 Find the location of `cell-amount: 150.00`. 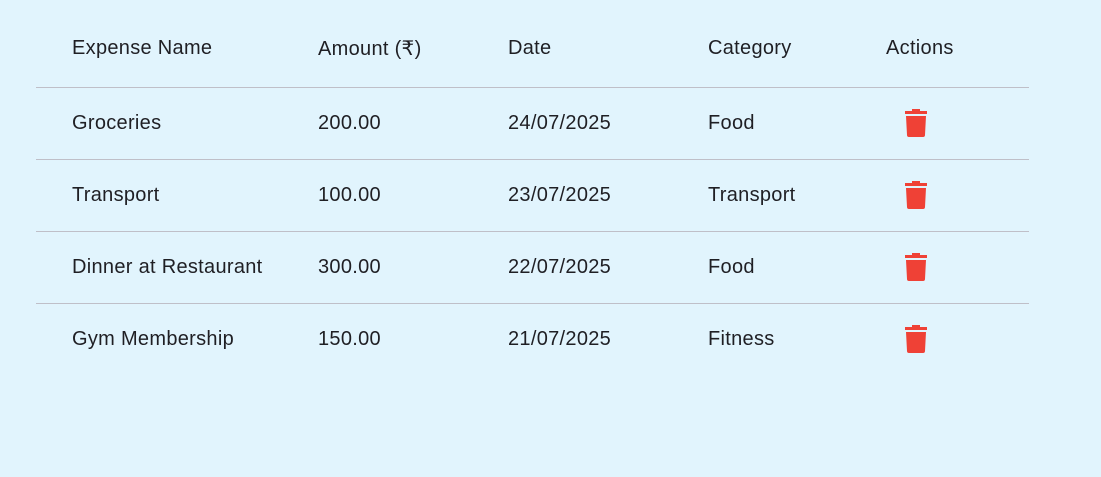

cell-amount: 150.00 is located at coordinates (349, 338).